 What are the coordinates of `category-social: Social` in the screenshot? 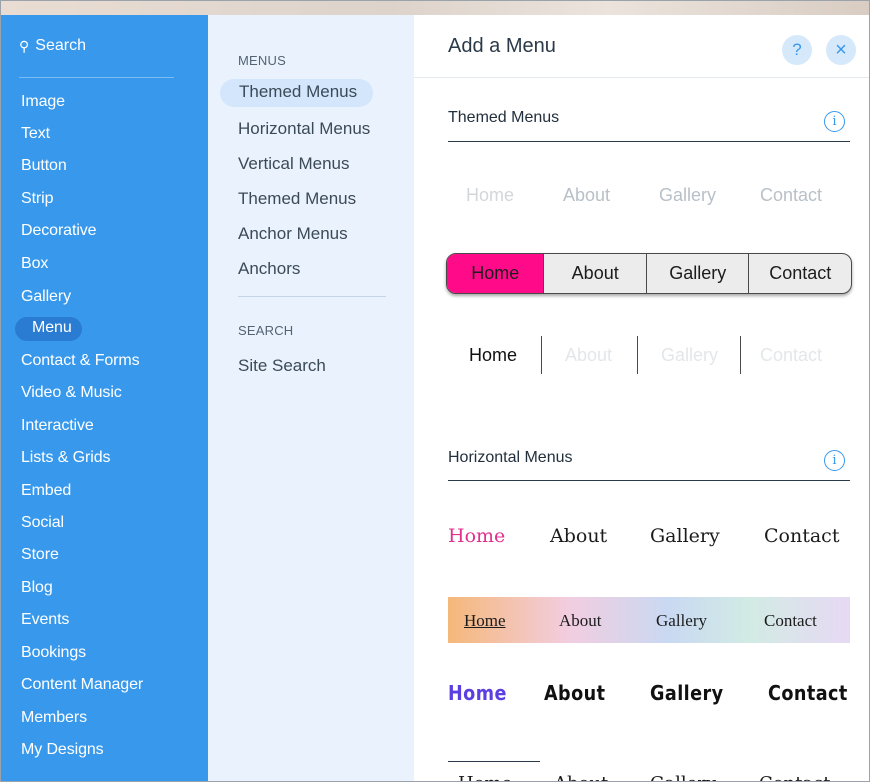 It's located at (42, 523).